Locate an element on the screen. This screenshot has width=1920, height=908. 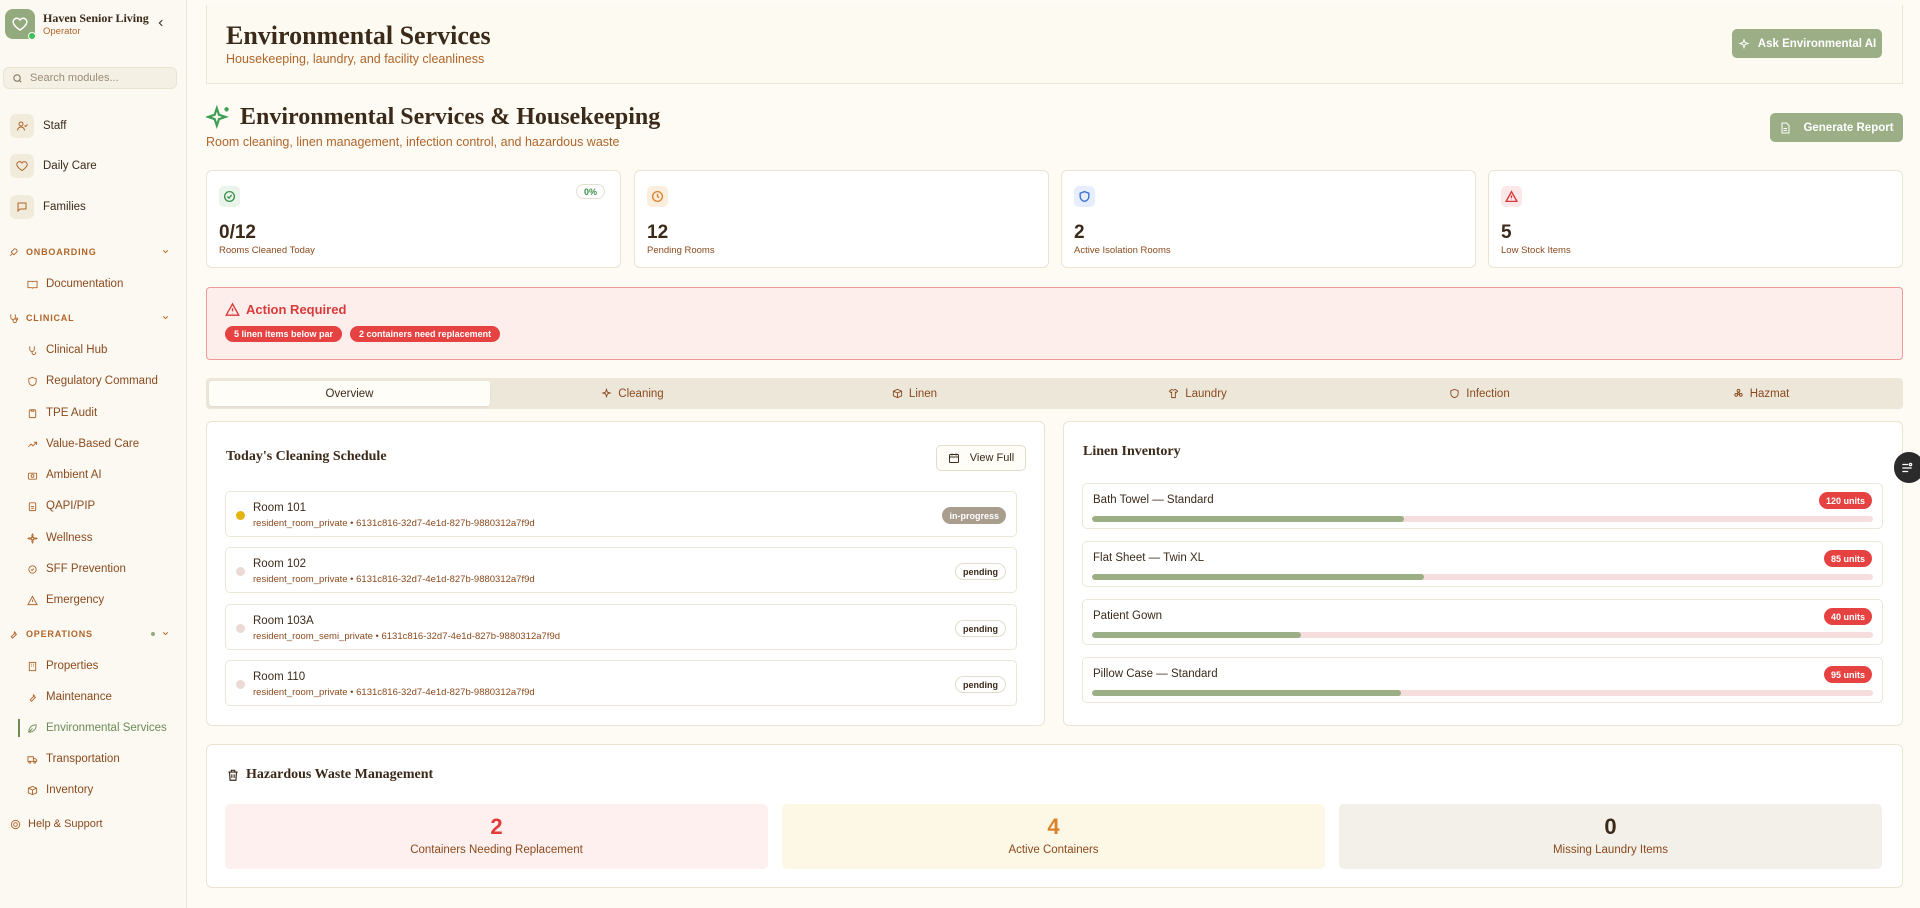
tab-hazmat: Hazmat is located at coordinates (1761, 393).